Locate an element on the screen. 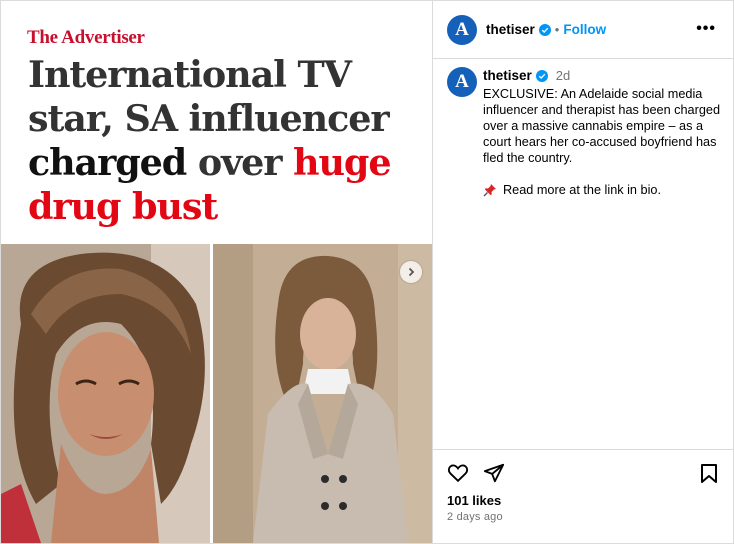  headline-part-3: over is located at coordinates (240, 162).